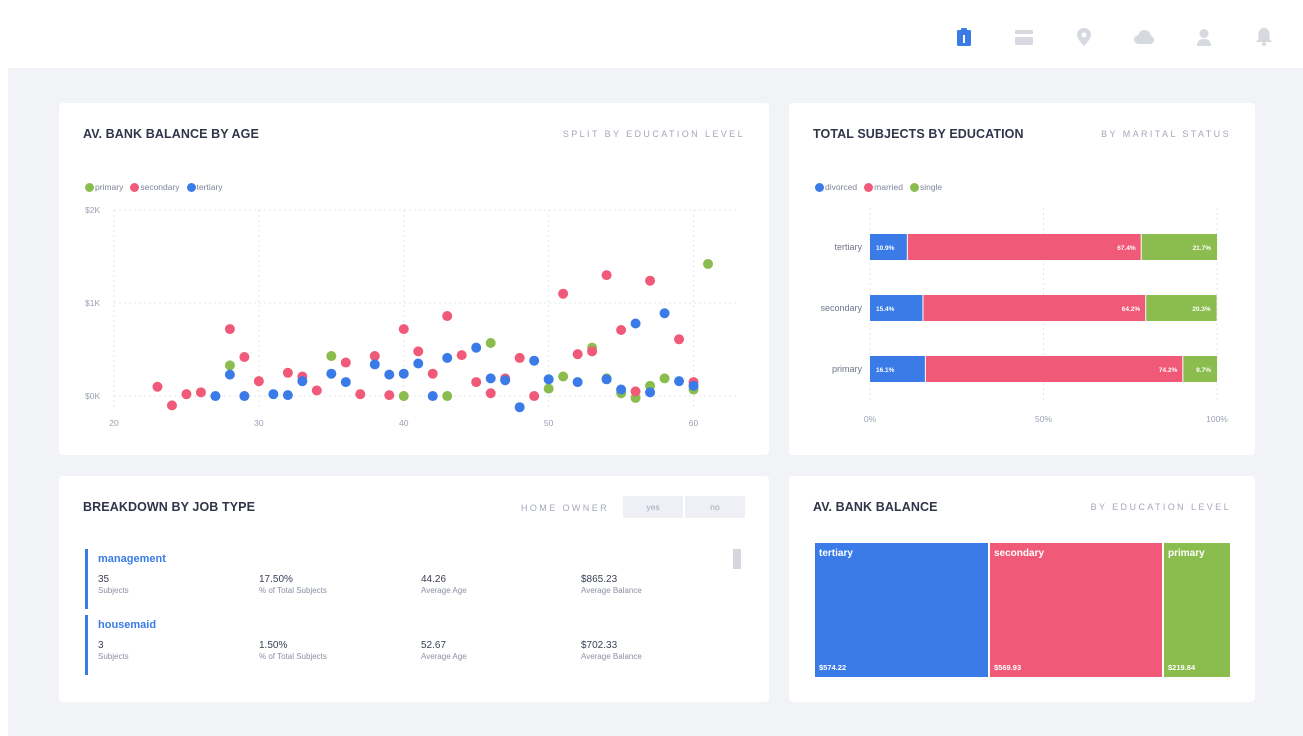 The image size is (1303, 736). I want to click on scrollbar-thumb, so click(737, 559).